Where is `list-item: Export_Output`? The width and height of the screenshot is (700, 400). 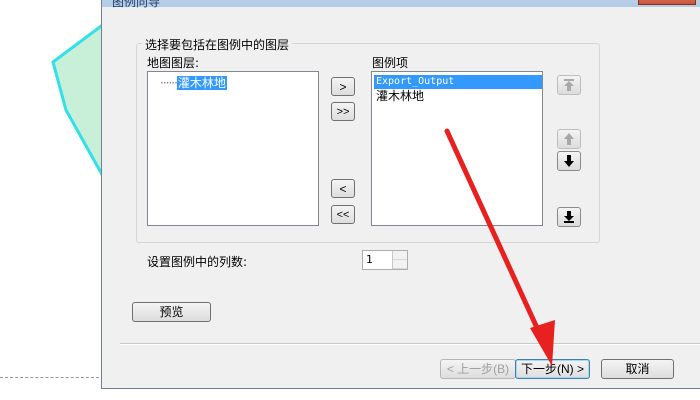 list-item: Export_Output is located at coordinates (458, 82).